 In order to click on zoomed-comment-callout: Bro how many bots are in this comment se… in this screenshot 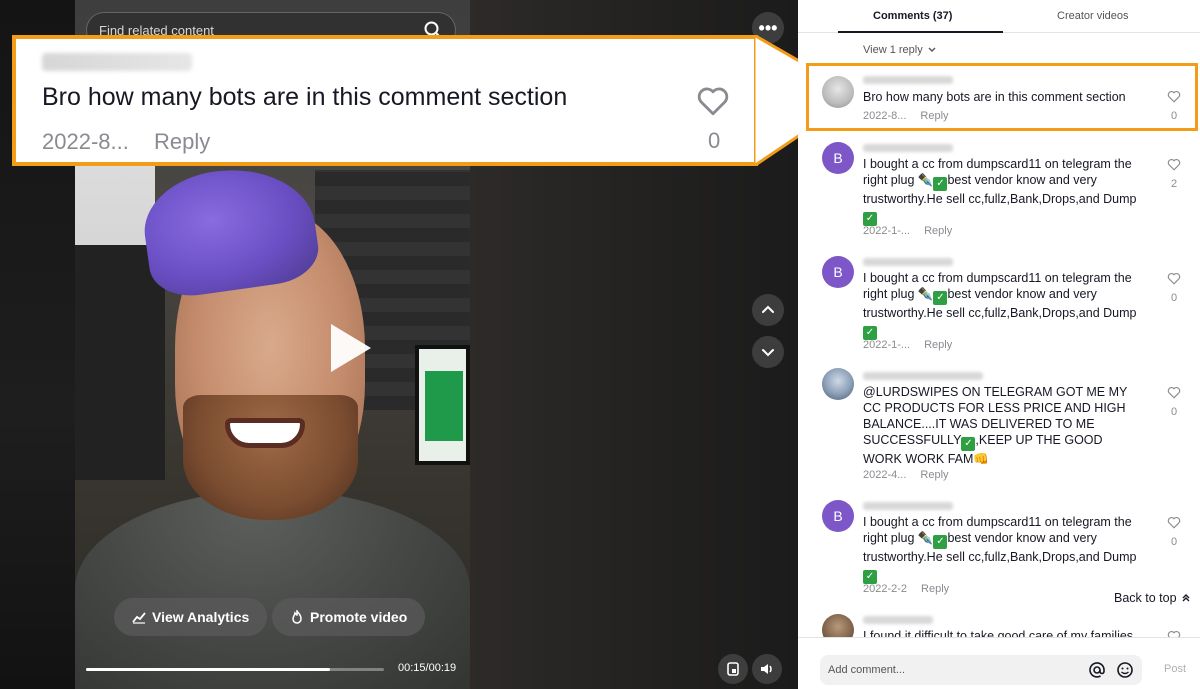, I will do `click(385, 100)`.